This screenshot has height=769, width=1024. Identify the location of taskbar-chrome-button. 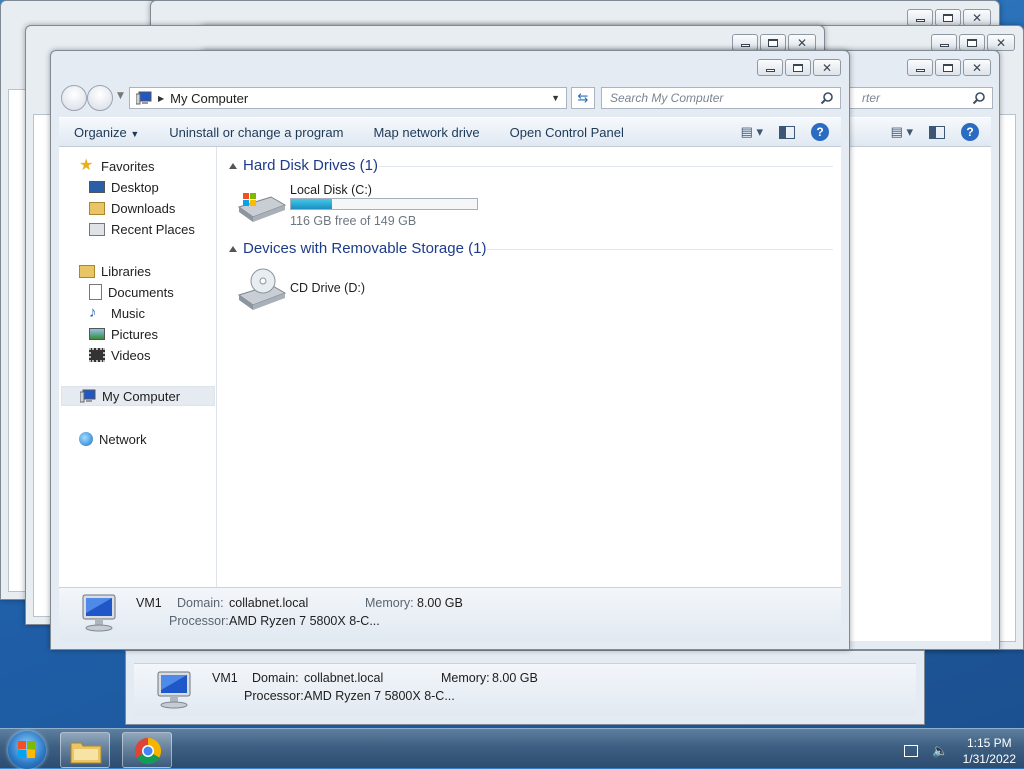
(147, 750).